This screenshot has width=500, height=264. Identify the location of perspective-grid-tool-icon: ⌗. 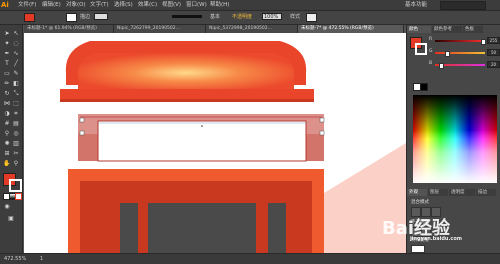
(16, 114).